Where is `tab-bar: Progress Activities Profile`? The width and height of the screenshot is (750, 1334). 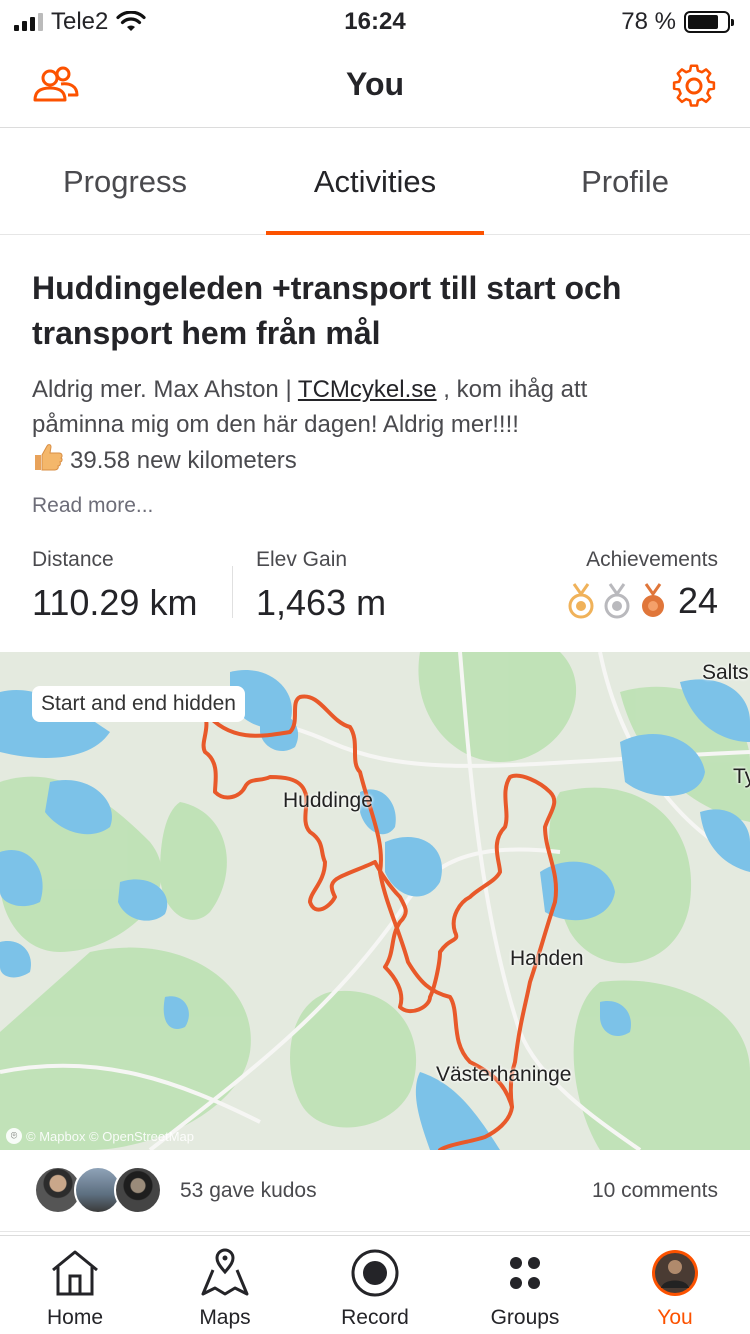
tab-bar: Progress Activities Profile is located at coordinates (375, 182).